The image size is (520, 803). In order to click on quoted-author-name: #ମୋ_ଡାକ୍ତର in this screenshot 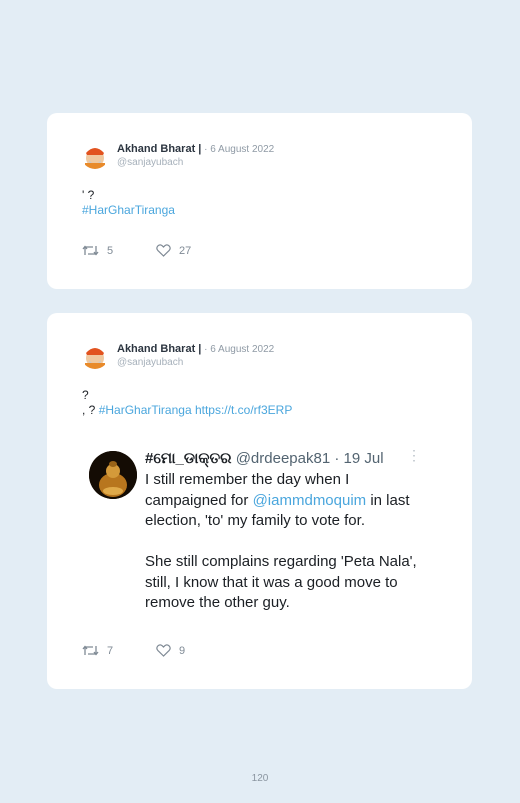, I will do `click(188, 458)`.